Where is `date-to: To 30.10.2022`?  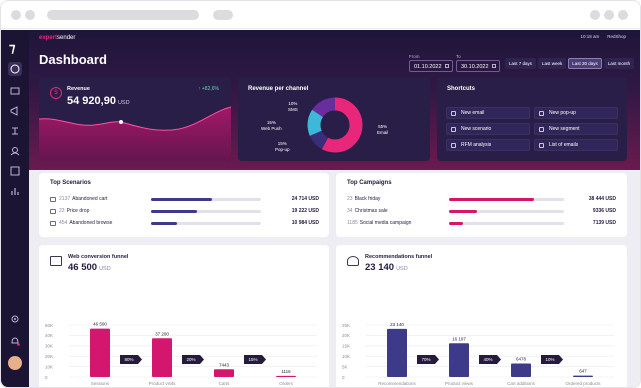 date-to: To 30.10.2022 is located at coordinates (478, 63).